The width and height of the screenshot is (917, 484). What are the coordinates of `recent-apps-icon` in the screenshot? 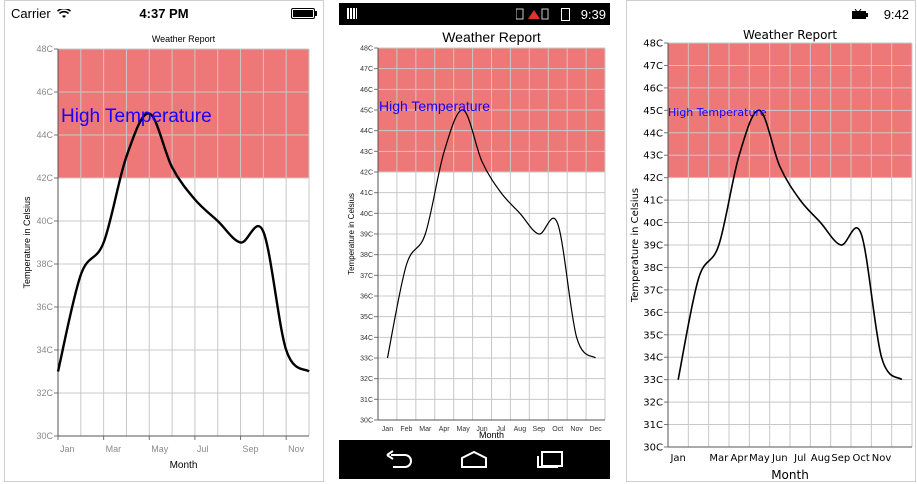 It's located at (550, 461).